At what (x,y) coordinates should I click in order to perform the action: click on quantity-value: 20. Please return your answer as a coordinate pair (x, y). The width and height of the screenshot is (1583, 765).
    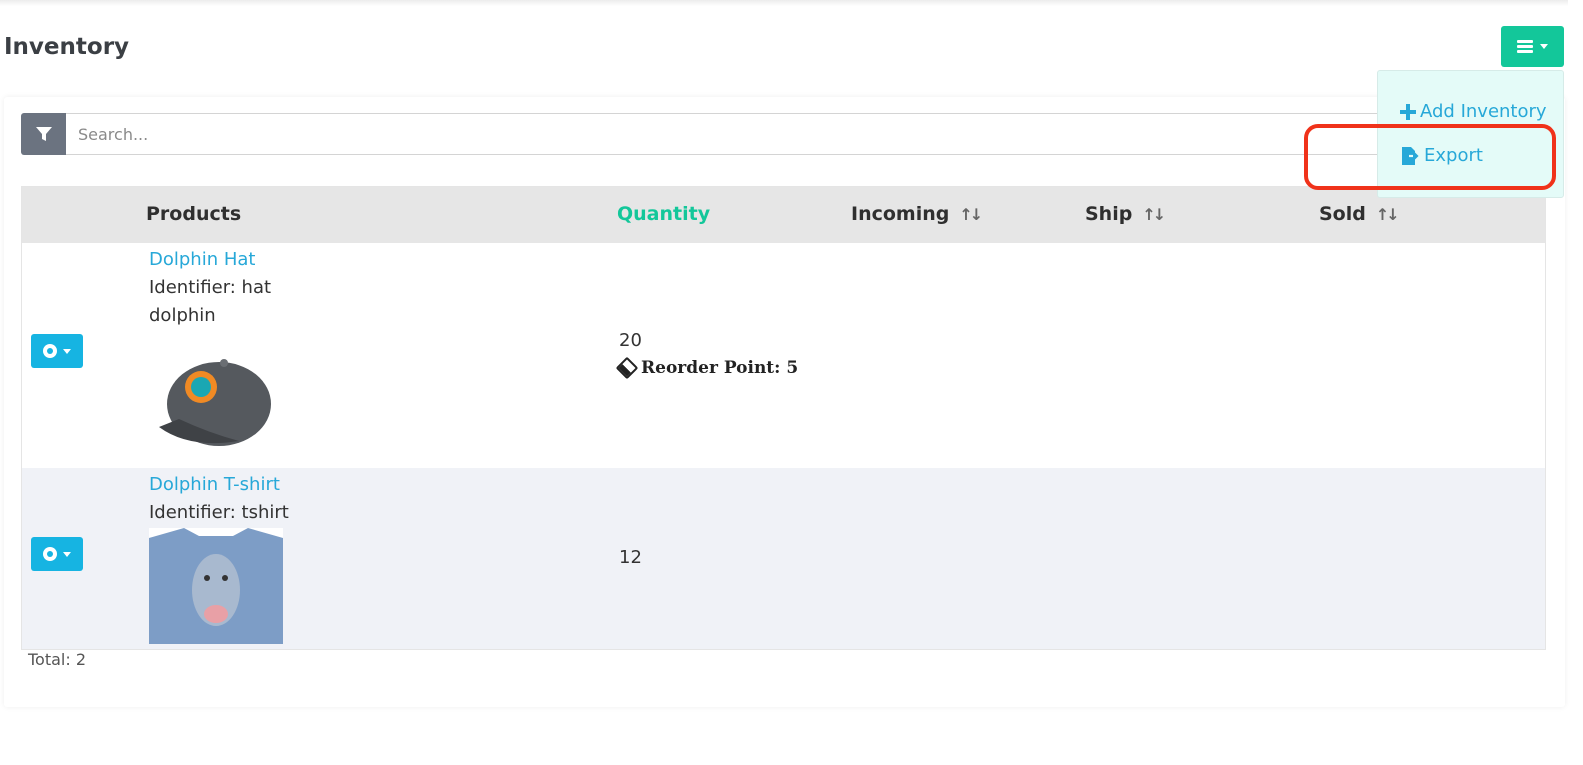
    Looking at the image, I should click on (630, 340).